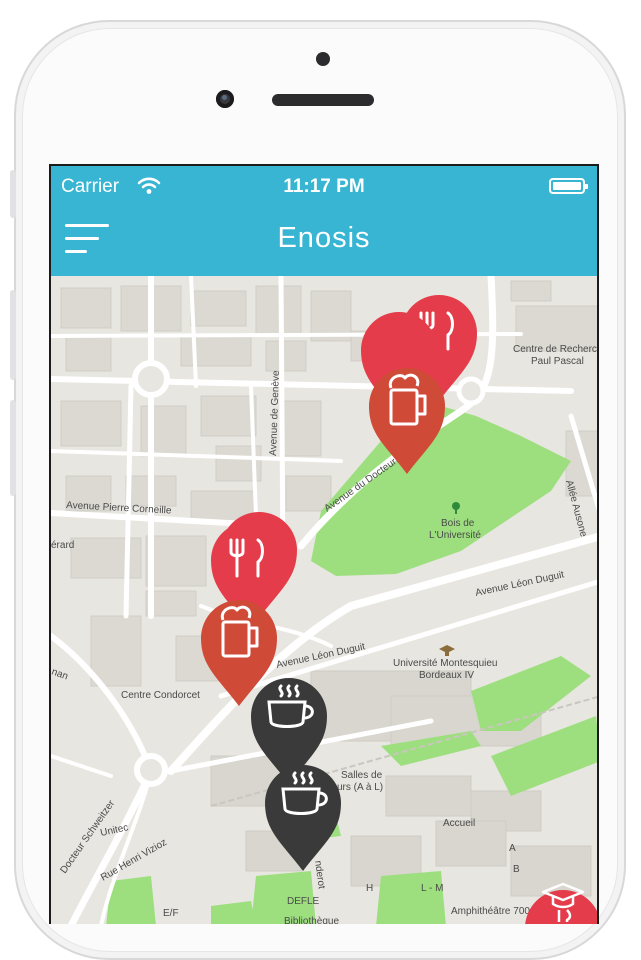 The image size is (641, 960). I want to click on volume-down-button, so click(13, 448).